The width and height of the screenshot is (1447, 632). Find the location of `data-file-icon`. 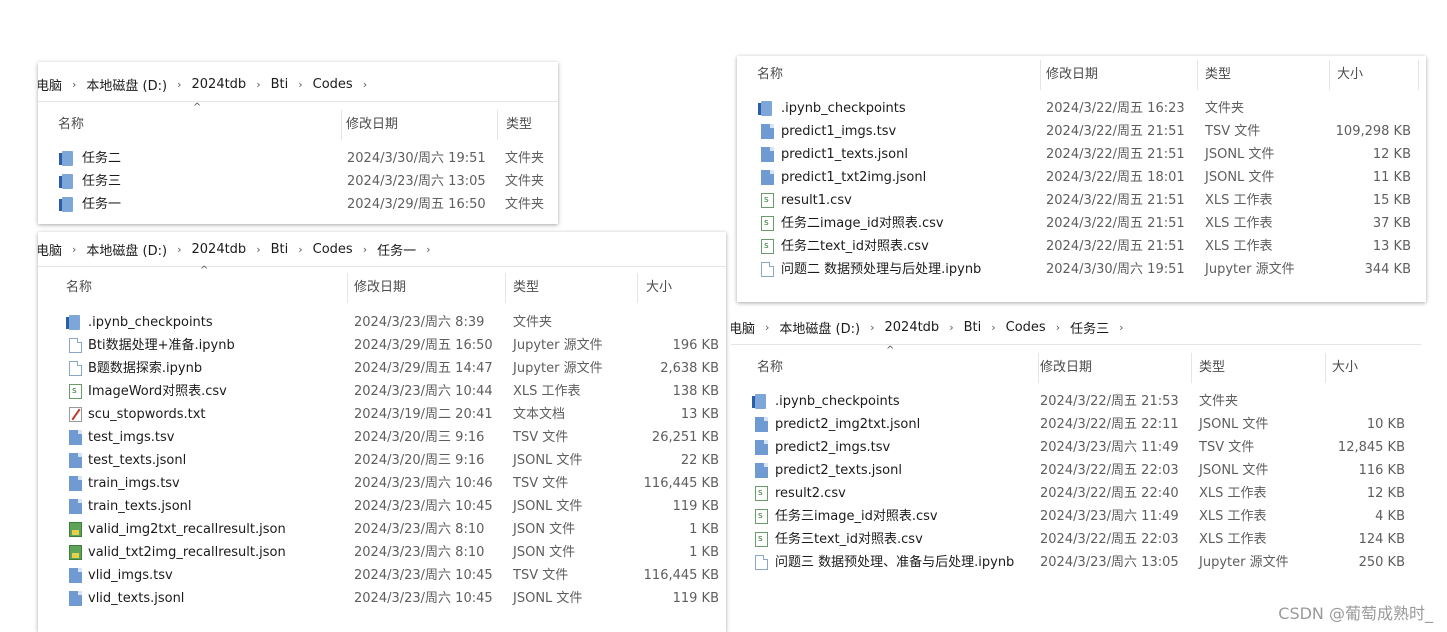

data-file-icon is located at coordinates (761, 447).